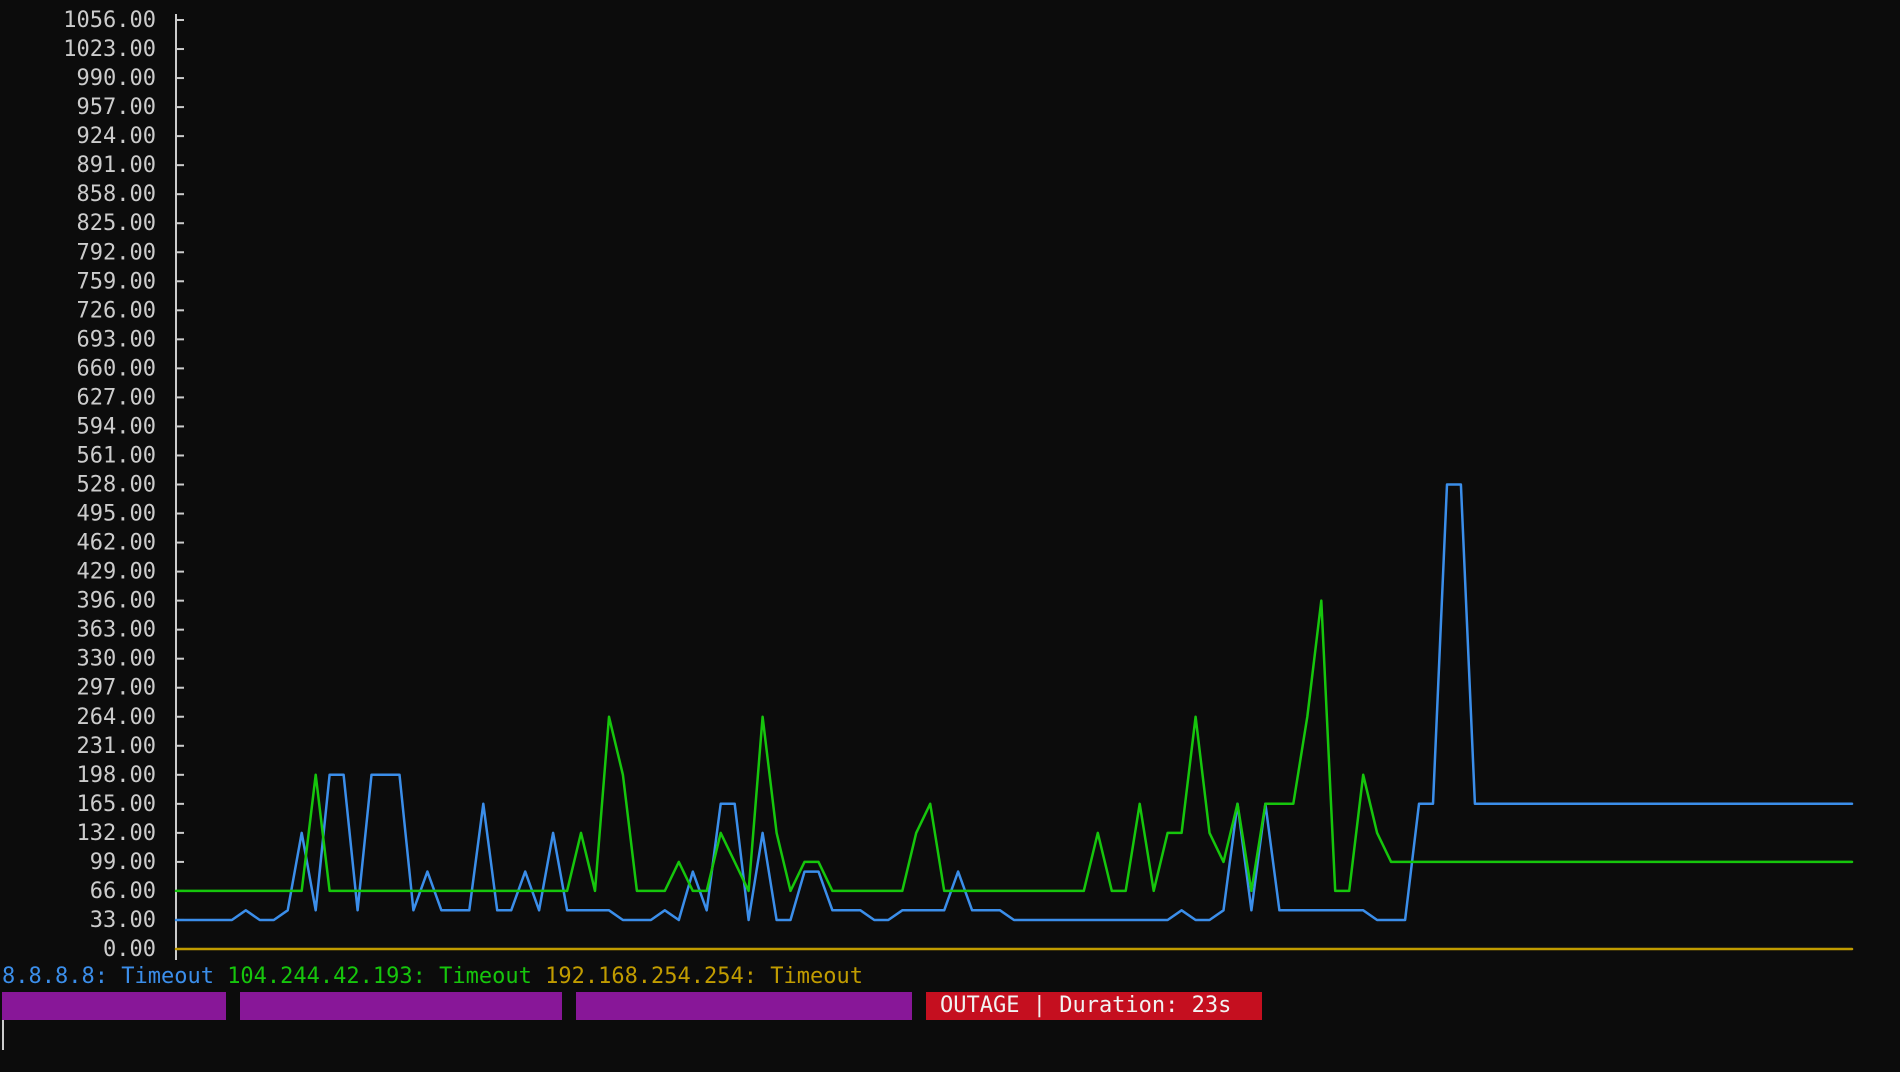  I want to click on y-tick-label: 495.00, so click(116, 514).